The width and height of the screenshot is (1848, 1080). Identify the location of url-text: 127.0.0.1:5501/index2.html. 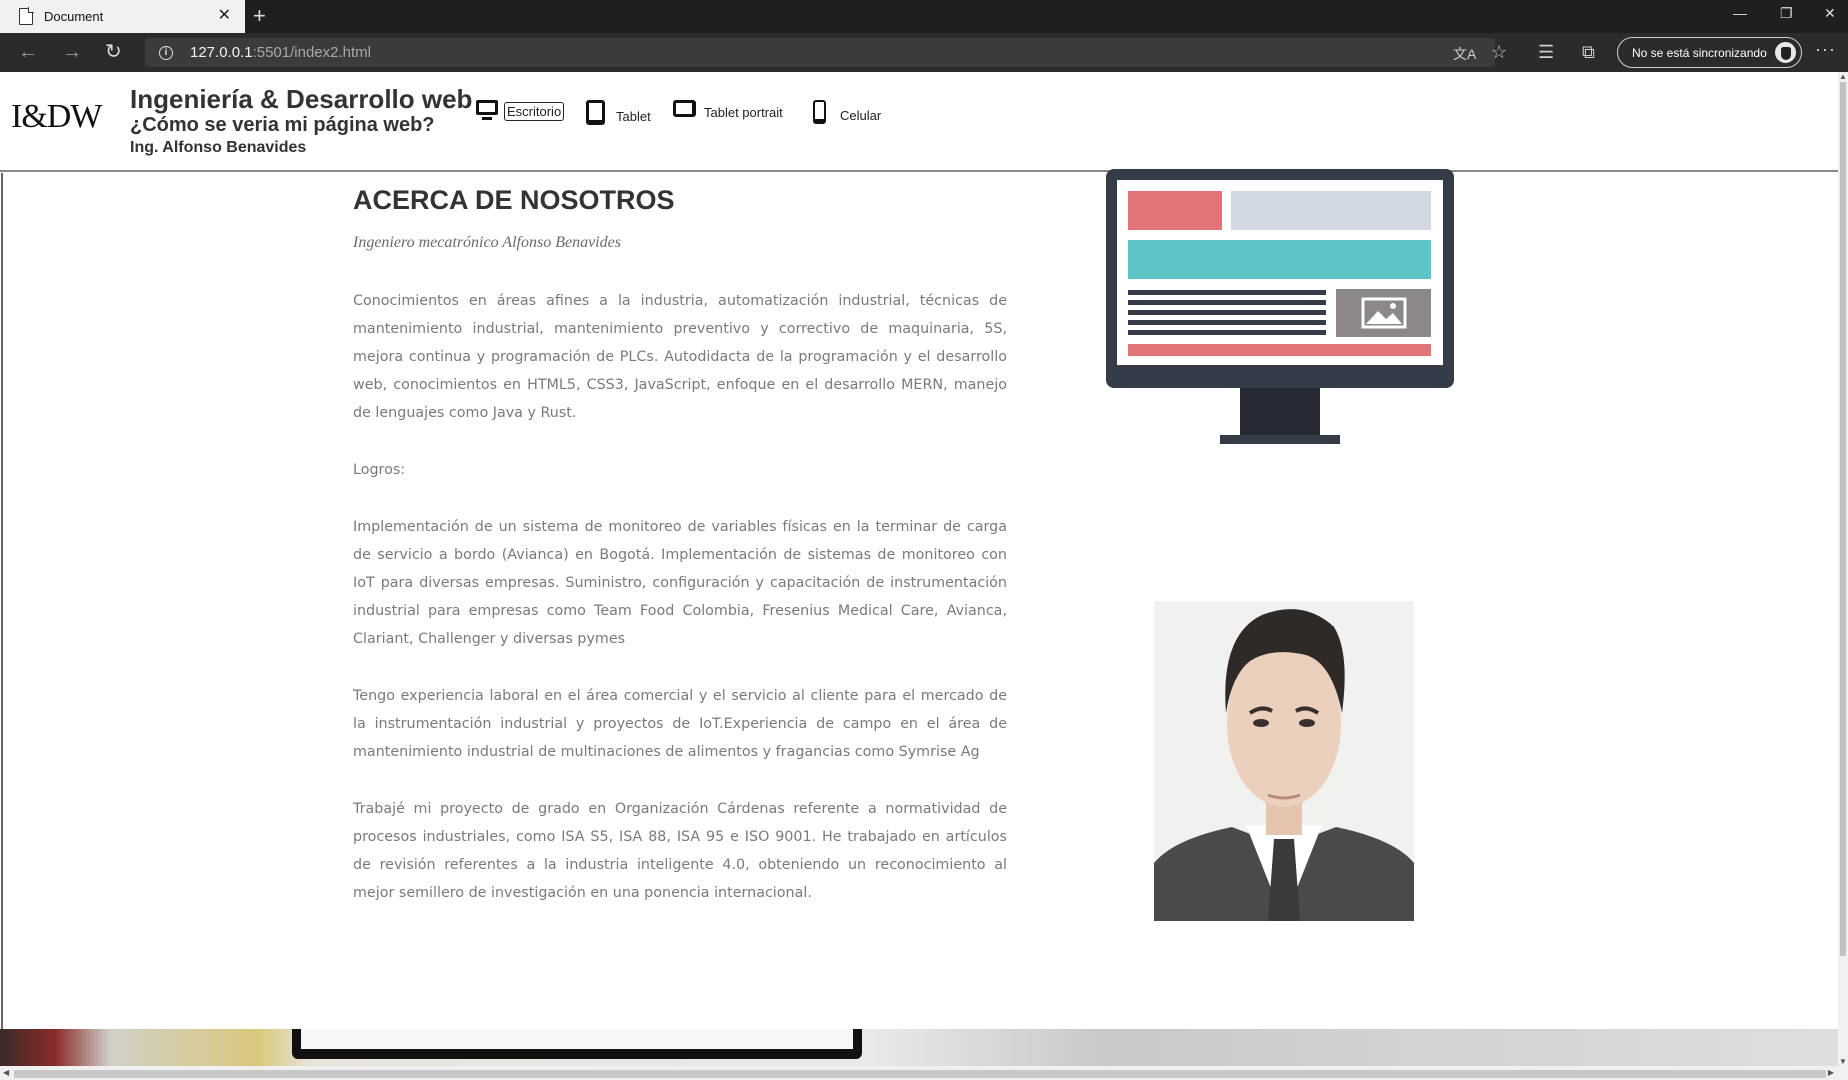
(280, 52).